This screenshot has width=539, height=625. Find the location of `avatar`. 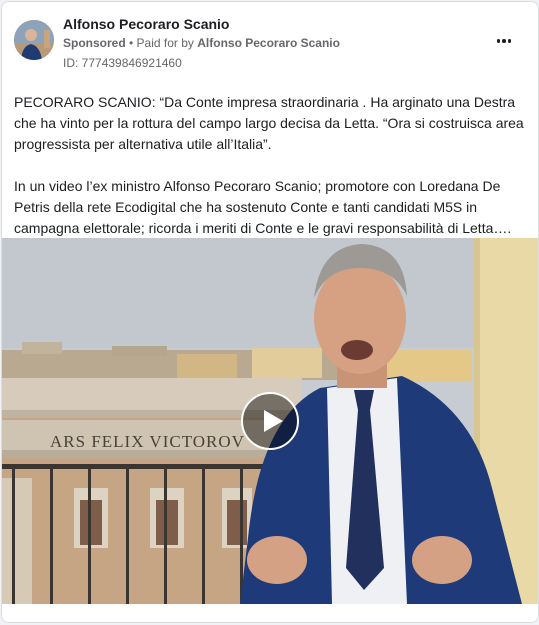

avatar is located at coordinates (34, 40).